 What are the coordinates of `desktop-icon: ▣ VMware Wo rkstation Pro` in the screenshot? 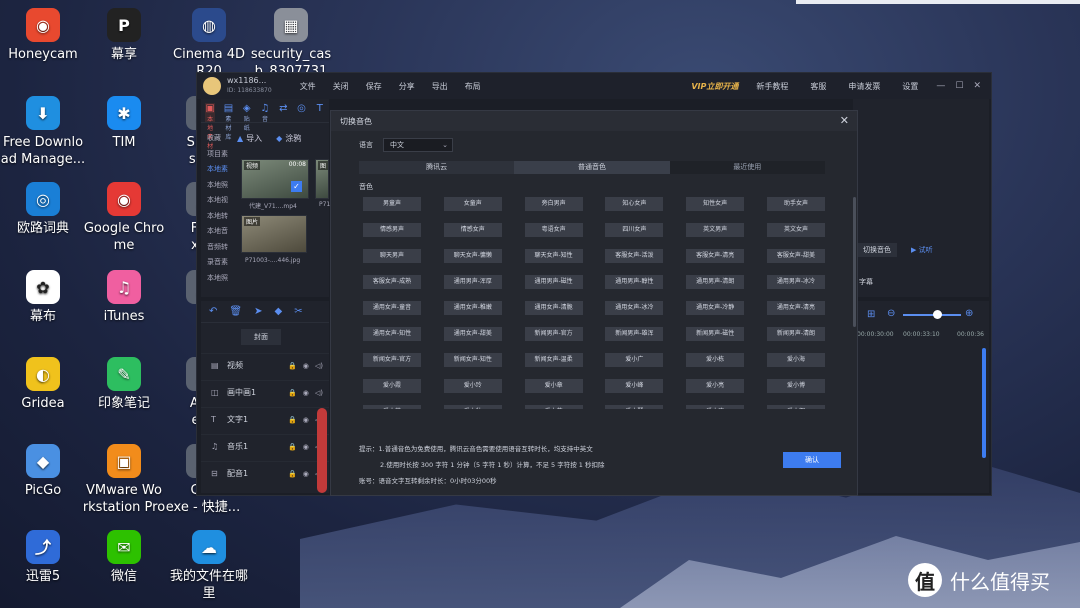 It's located at (124, 480).